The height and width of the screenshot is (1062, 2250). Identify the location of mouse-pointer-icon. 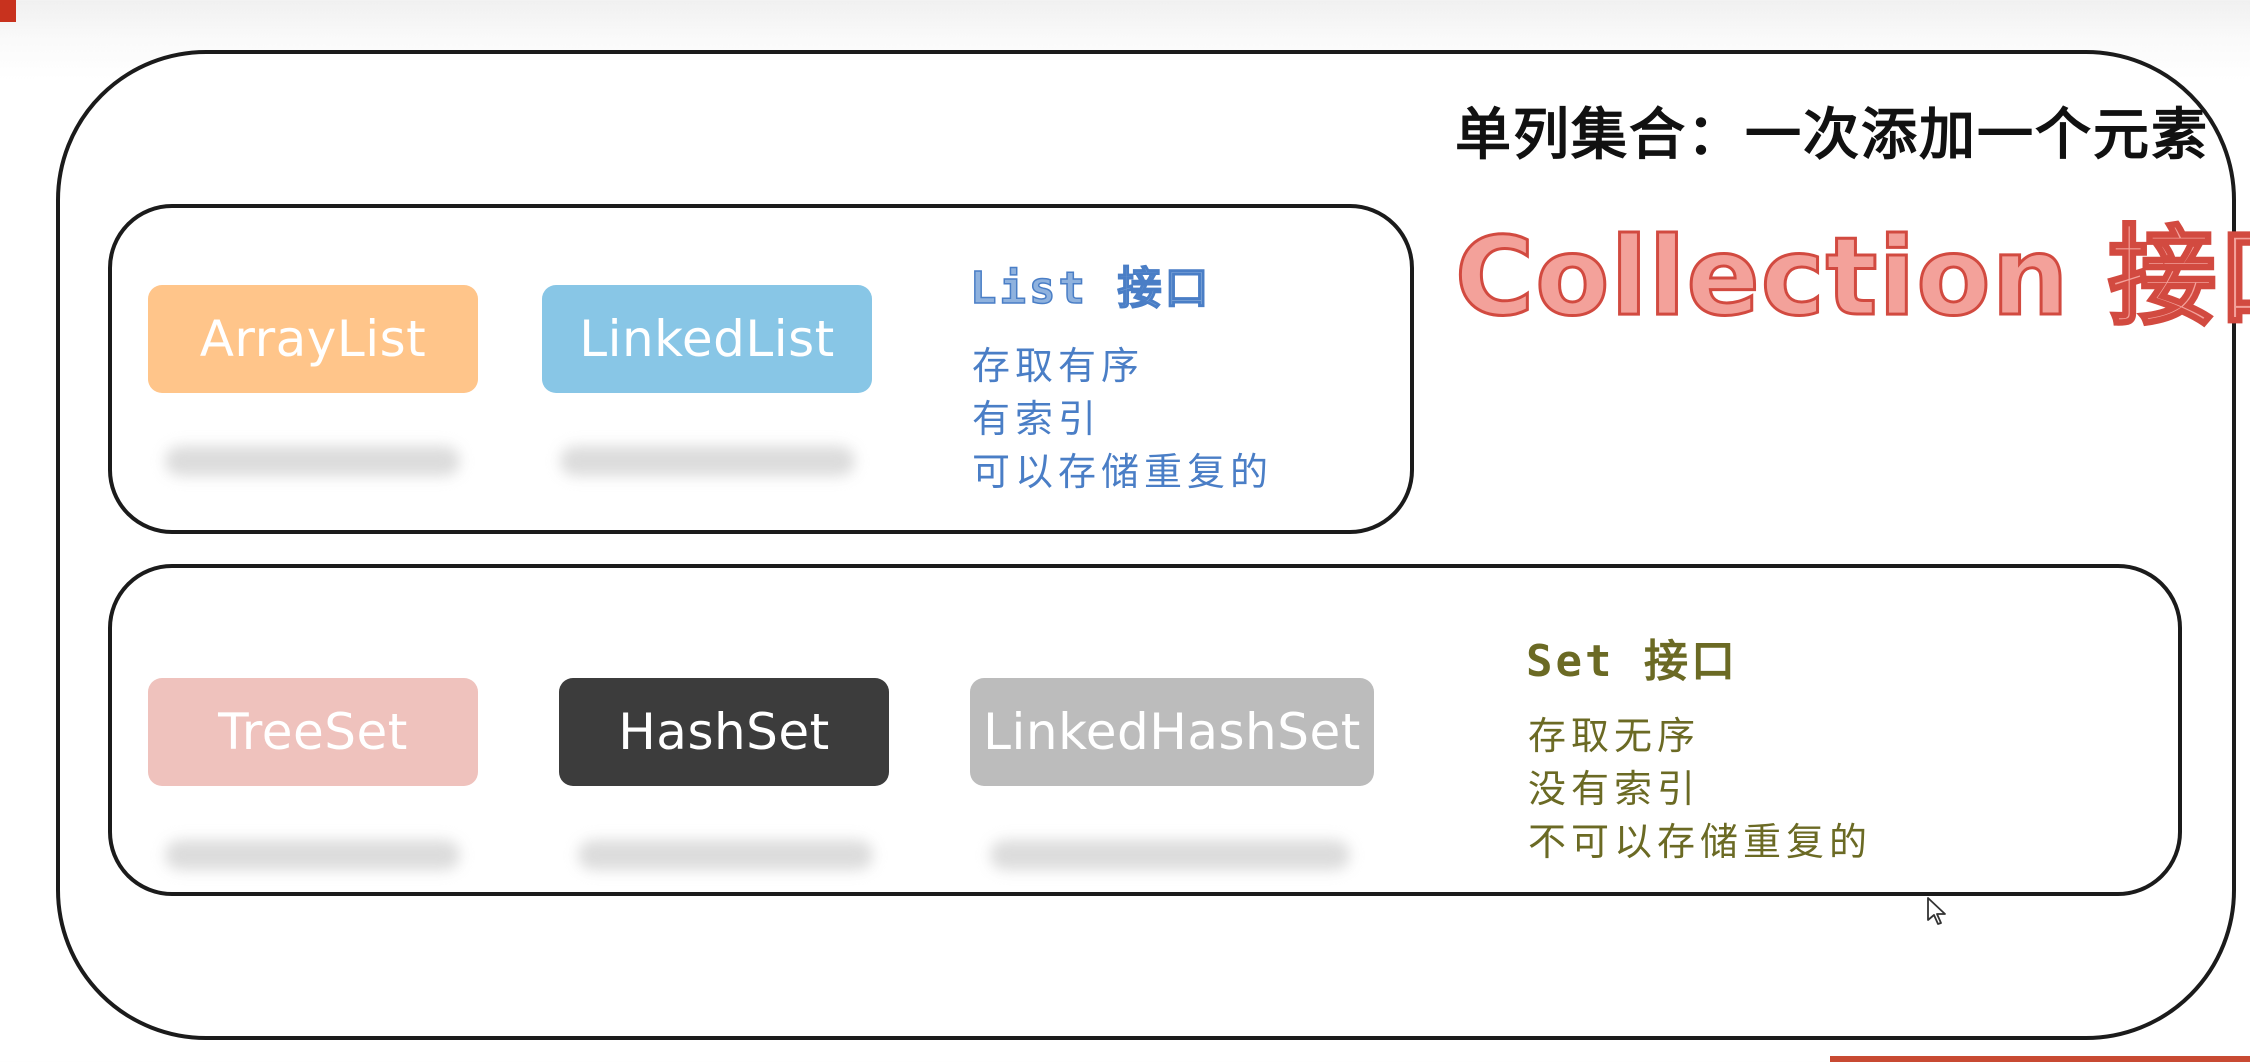
(1936, 911).